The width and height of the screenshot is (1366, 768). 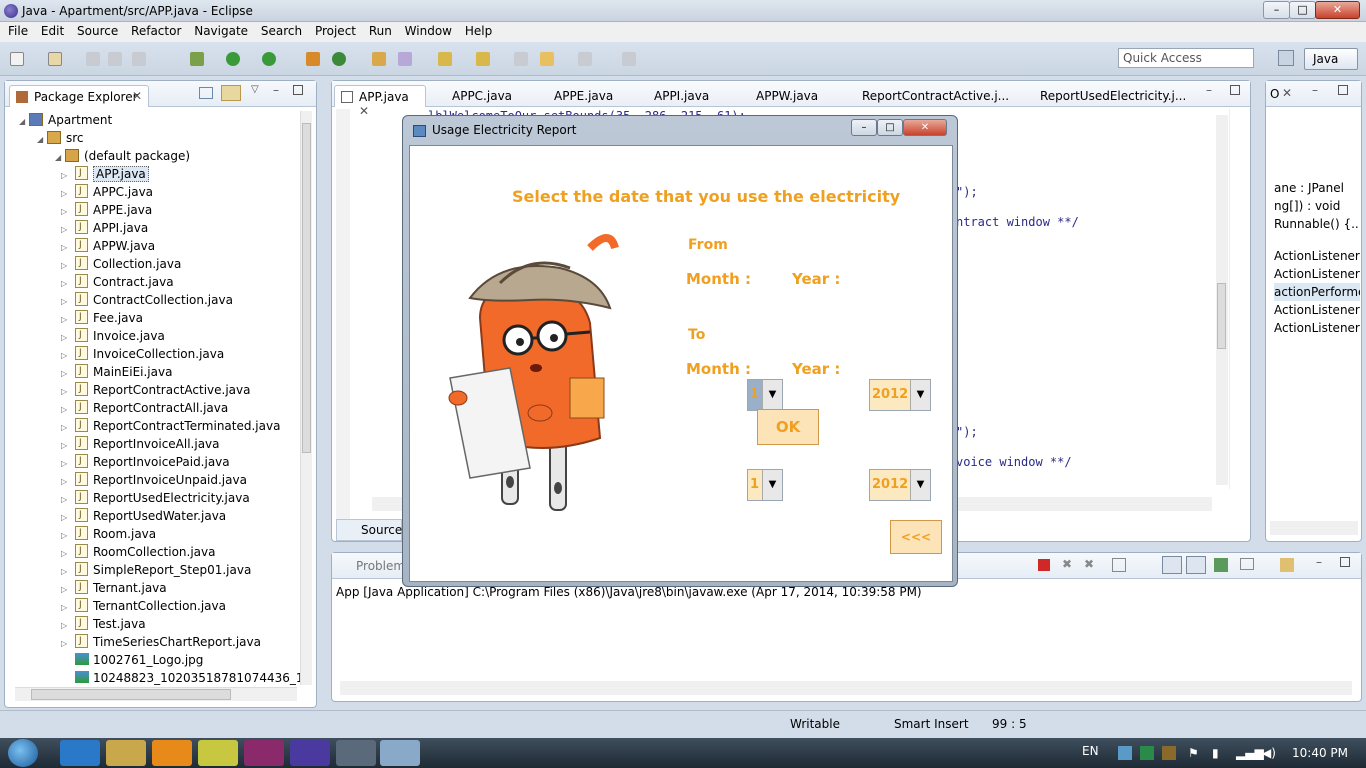 What do you see at coordinates (93, 59) in the screenshot?
I see `save-icon` at bounding box center [93, 59].